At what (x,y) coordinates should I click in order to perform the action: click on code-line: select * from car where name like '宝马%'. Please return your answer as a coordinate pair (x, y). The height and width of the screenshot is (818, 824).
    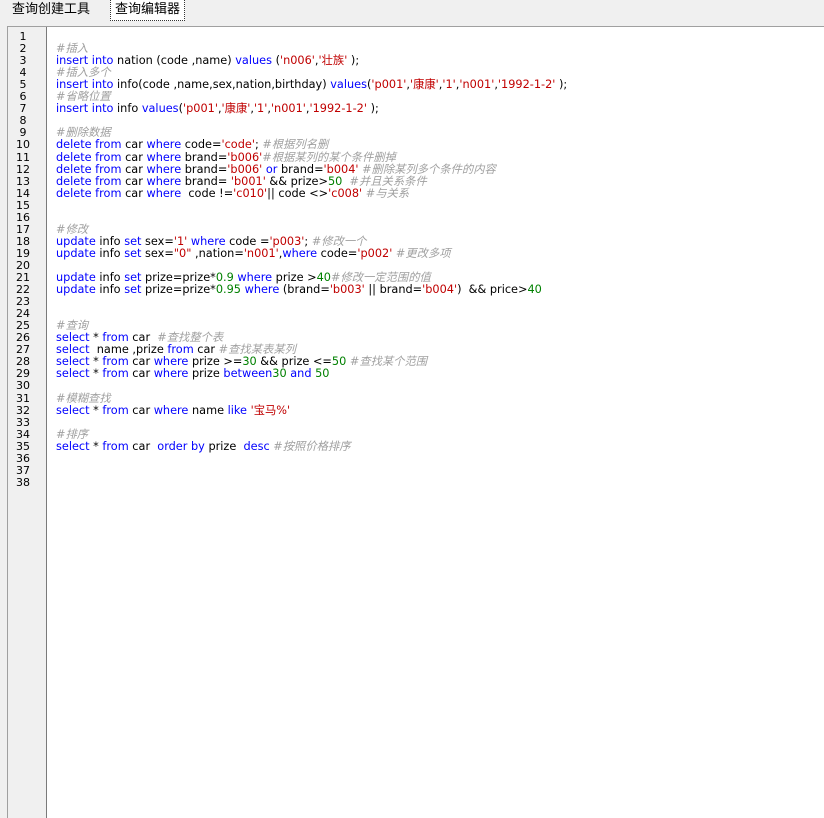
    Looking at the image, I should click on (173, 410).